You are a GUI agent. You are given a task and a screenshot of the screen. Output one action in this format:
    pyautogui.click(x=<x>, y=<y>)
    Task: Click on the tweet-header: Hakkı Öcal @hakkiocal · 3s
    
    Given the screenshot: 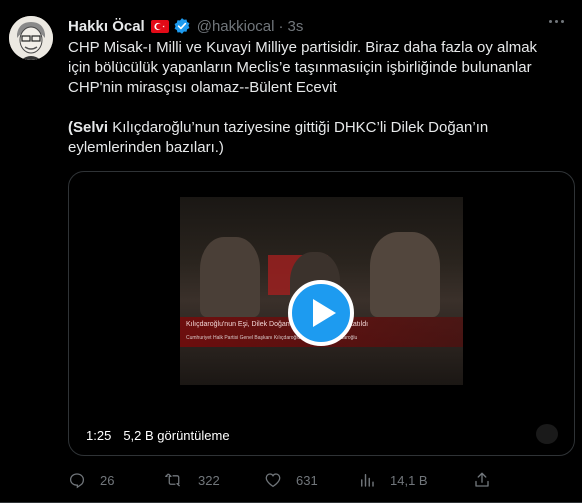 What is the action you would take?
    pyautogui.click(x=185, y=26)
    